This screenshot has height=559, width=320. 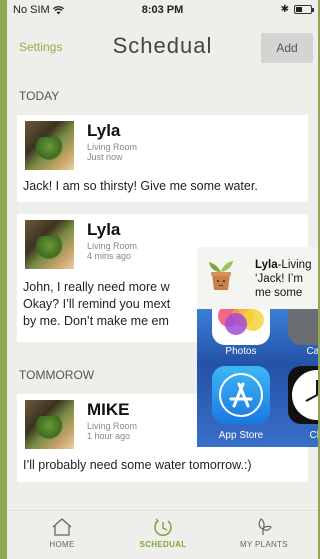 What do you see at coordinates (304, 9) in the screenshot?
I see `battery-icon` at bounding box center [304, 9].